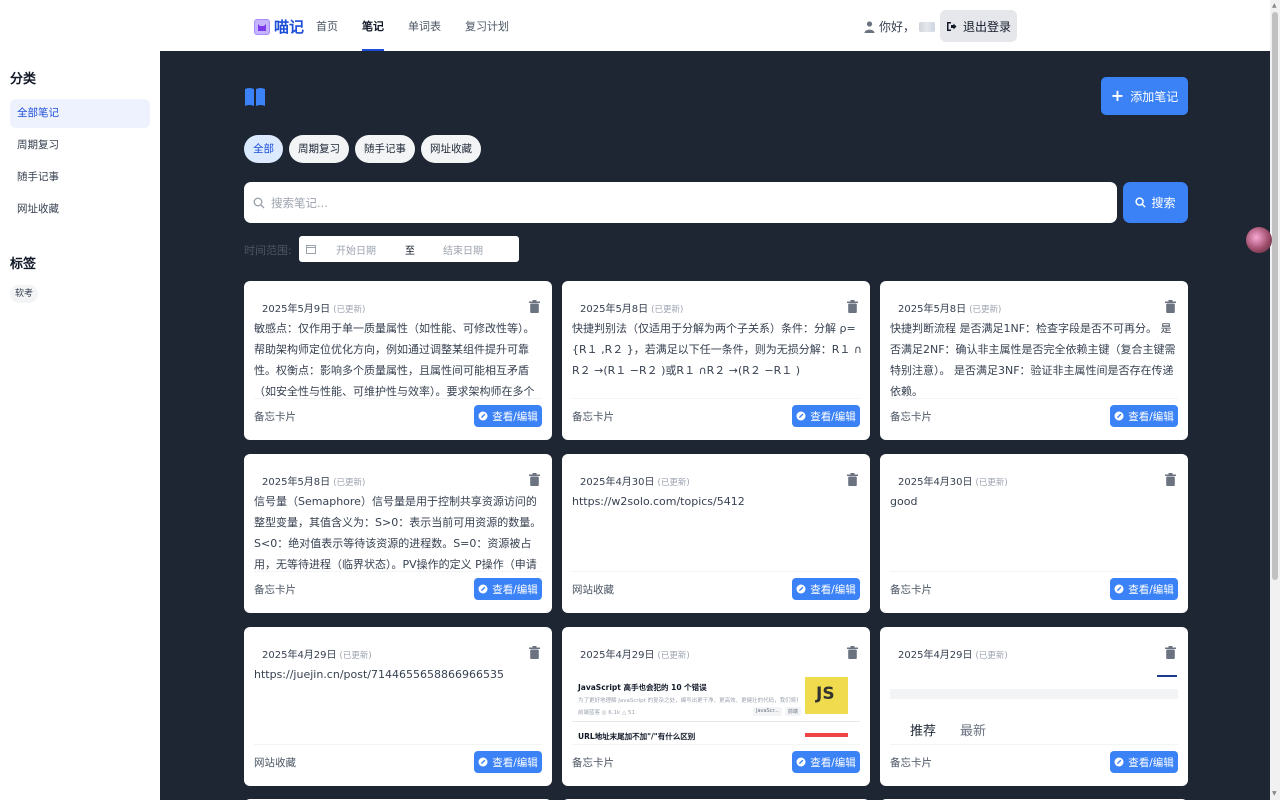  What do you see at coordinates (259, 202) in the screenshot?
I see `search-icon` at bounding box center [259, 202].